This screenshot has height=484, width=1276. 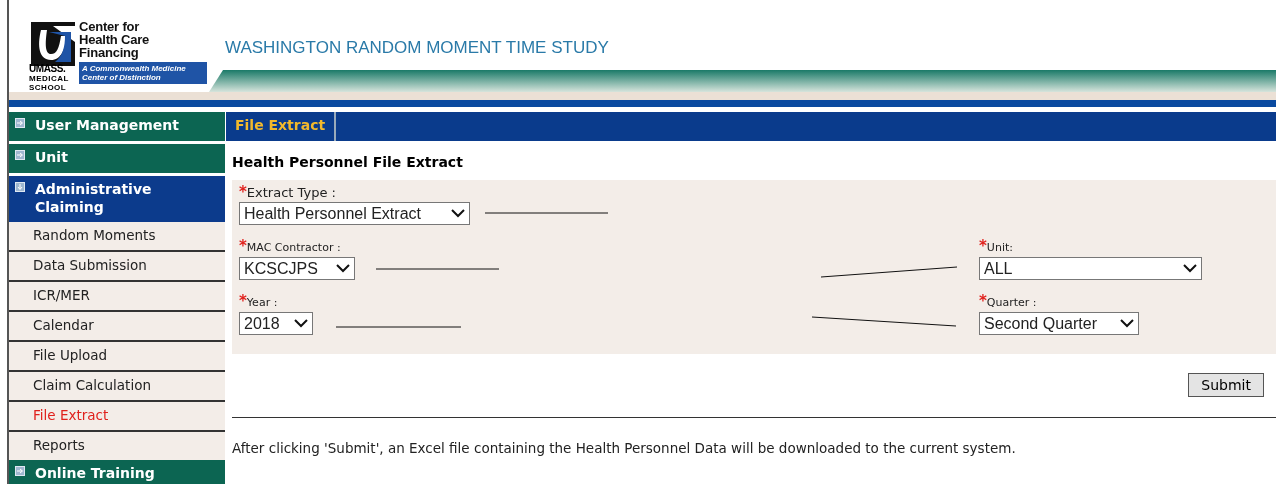 What do you see at coordinates (53, 44) in the screenshot?
I see `university-logo-icon` at bounding box center [53, 44].